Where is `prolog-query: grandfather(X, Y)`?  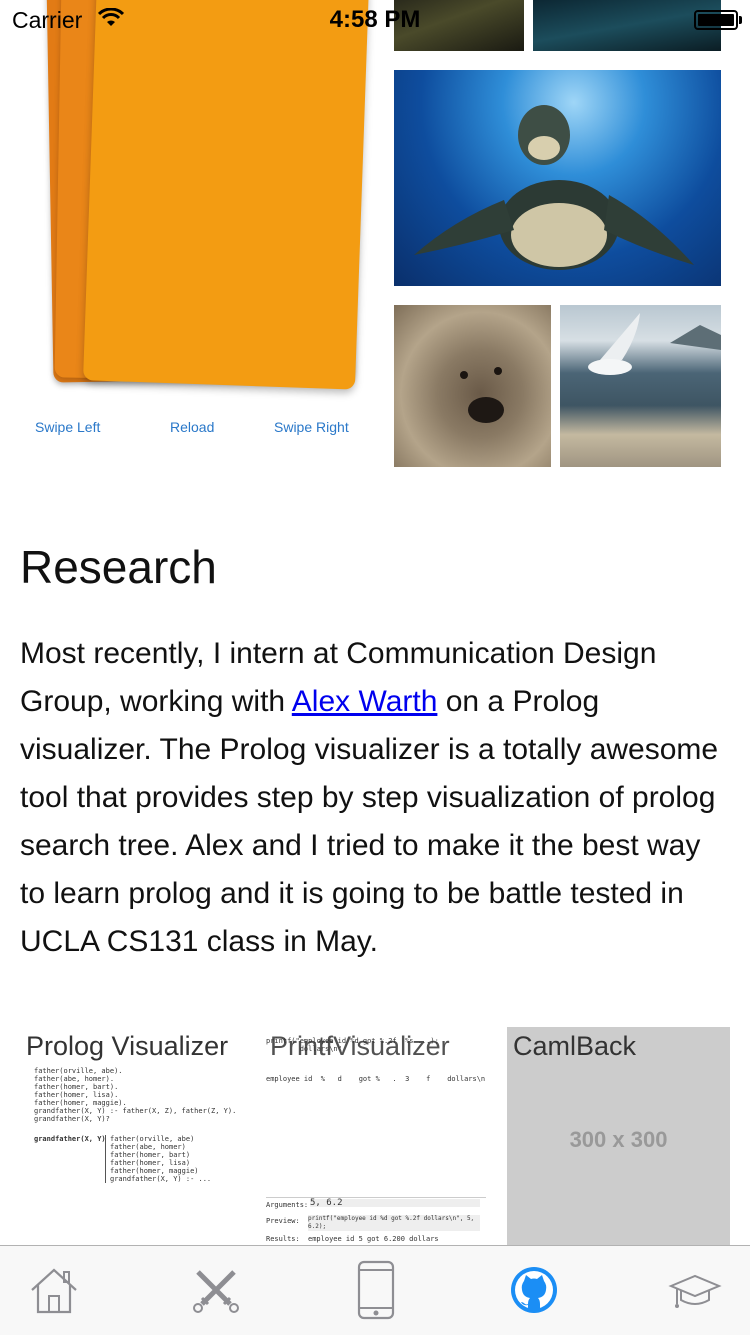
prolog-query: grandfather(X, Y) is located at coordinates (70, 1139).